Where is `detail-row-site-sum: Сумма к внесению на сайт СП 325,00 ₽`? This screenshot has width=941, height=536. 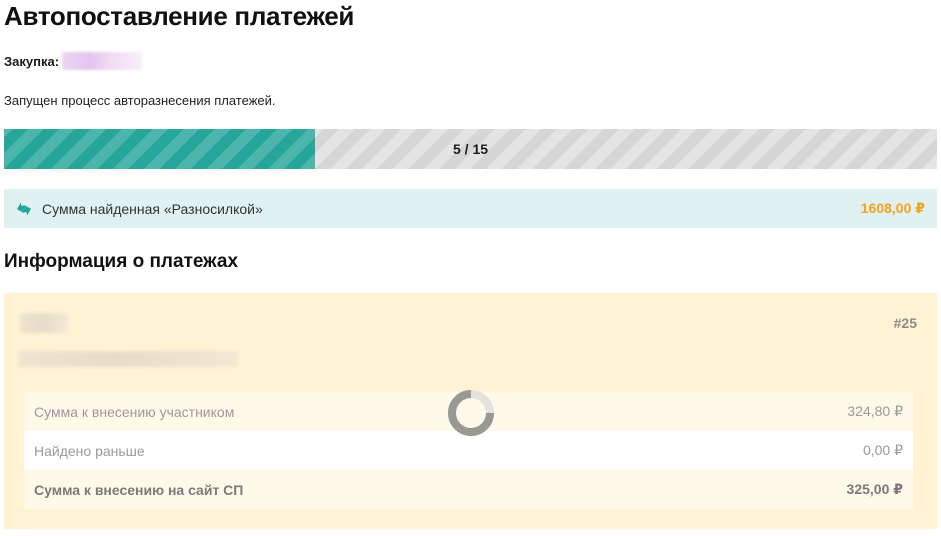
detail-row-site-sum: Сумма к внесению на сайт СП 325,00 ₽ is located at coordinates (468, 489).